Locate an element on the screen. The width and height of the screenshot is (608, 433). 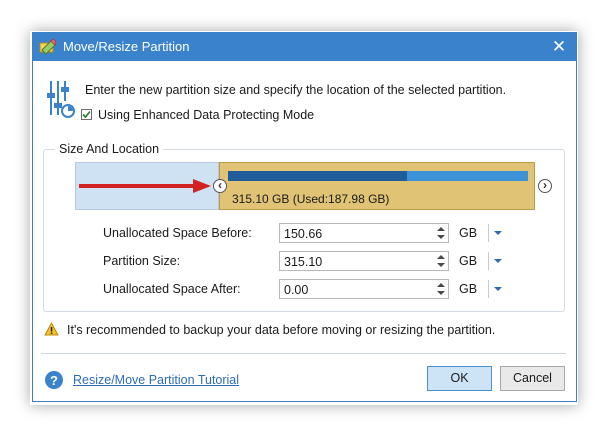
close-button: ✕ is located at coordinates (559, 47).